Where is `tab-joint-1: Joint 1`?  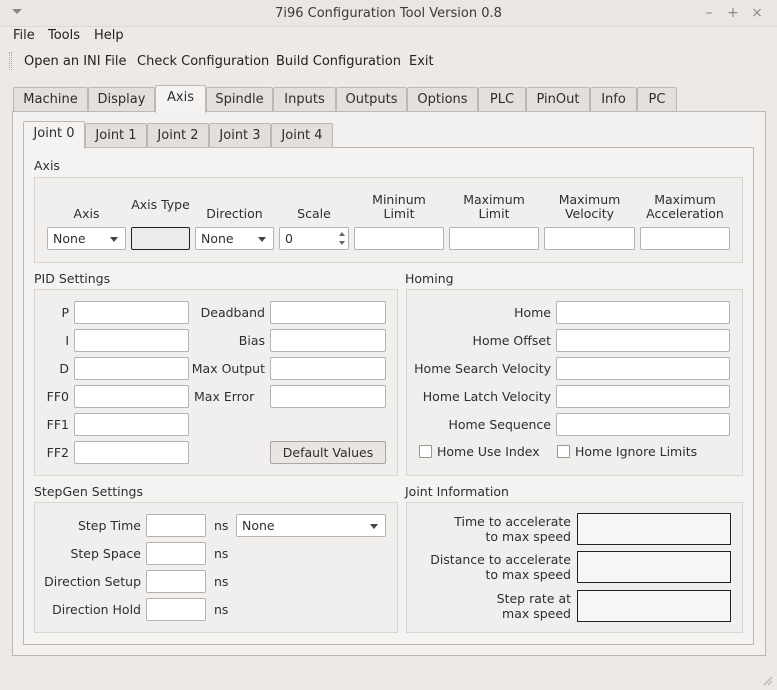
tab-joint-1: Joint 1 is located at coordinates (116, 135).